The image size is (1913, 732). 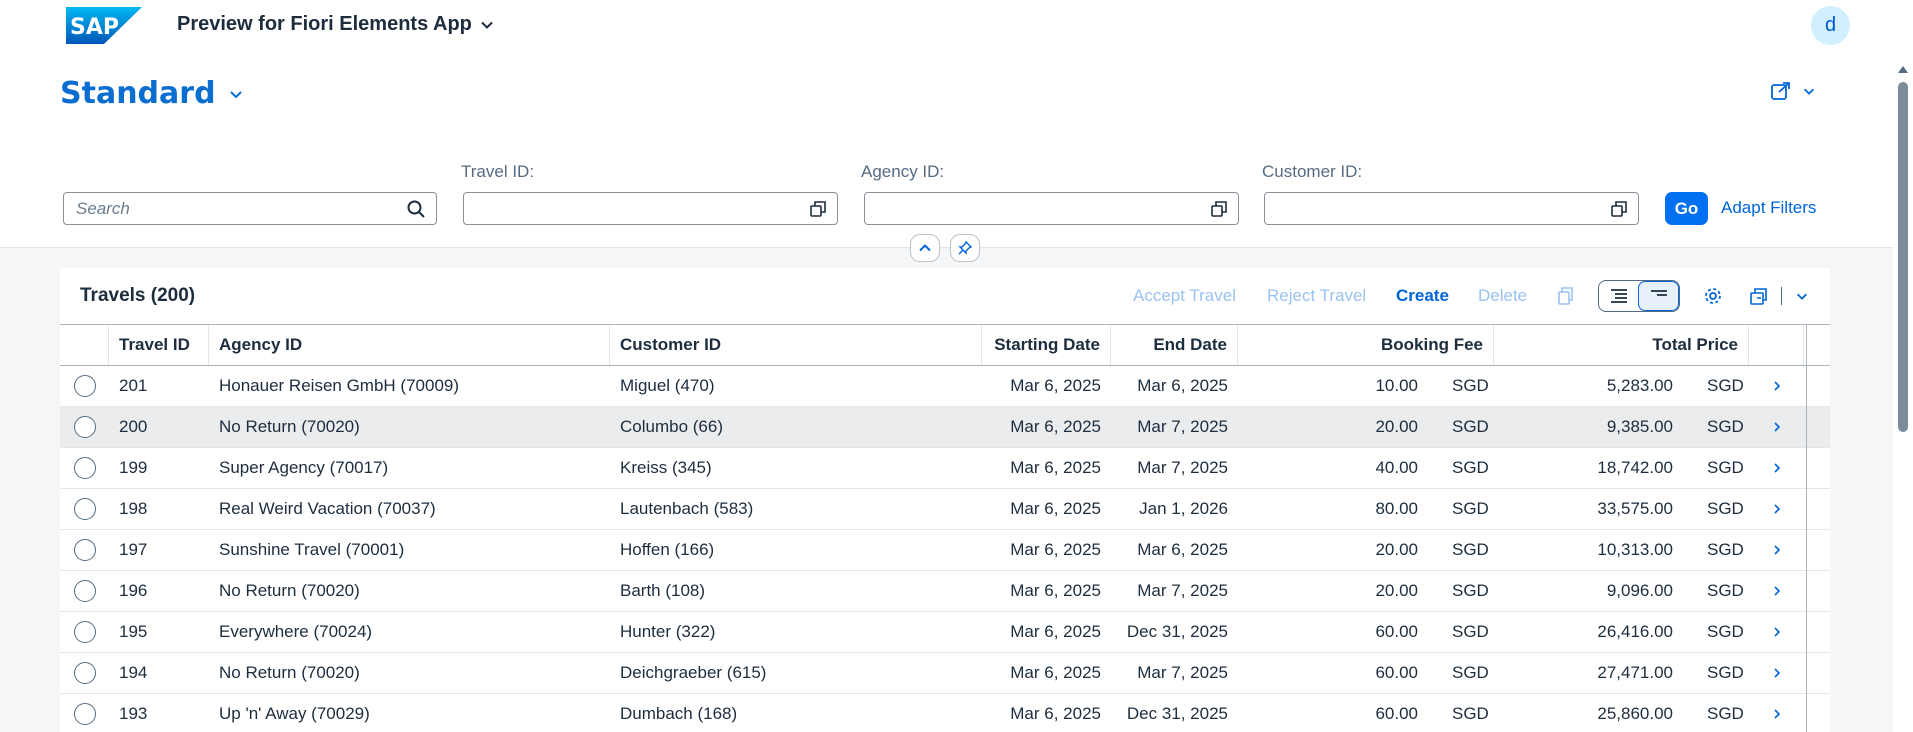 I want to click on booking-fee-amount: 40.00, so click(x=1396, y=467).